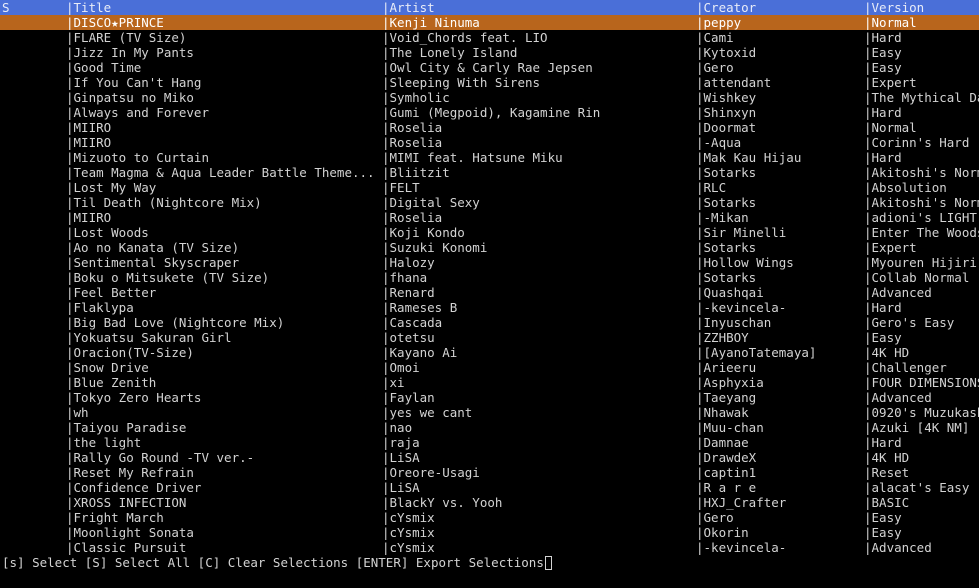  Describe the element at coordinates (489, 22) in the screenshot. I see `table-row: |DISCO★PRINCE |Kenji Ninuma |peppy |Normal` at that location.